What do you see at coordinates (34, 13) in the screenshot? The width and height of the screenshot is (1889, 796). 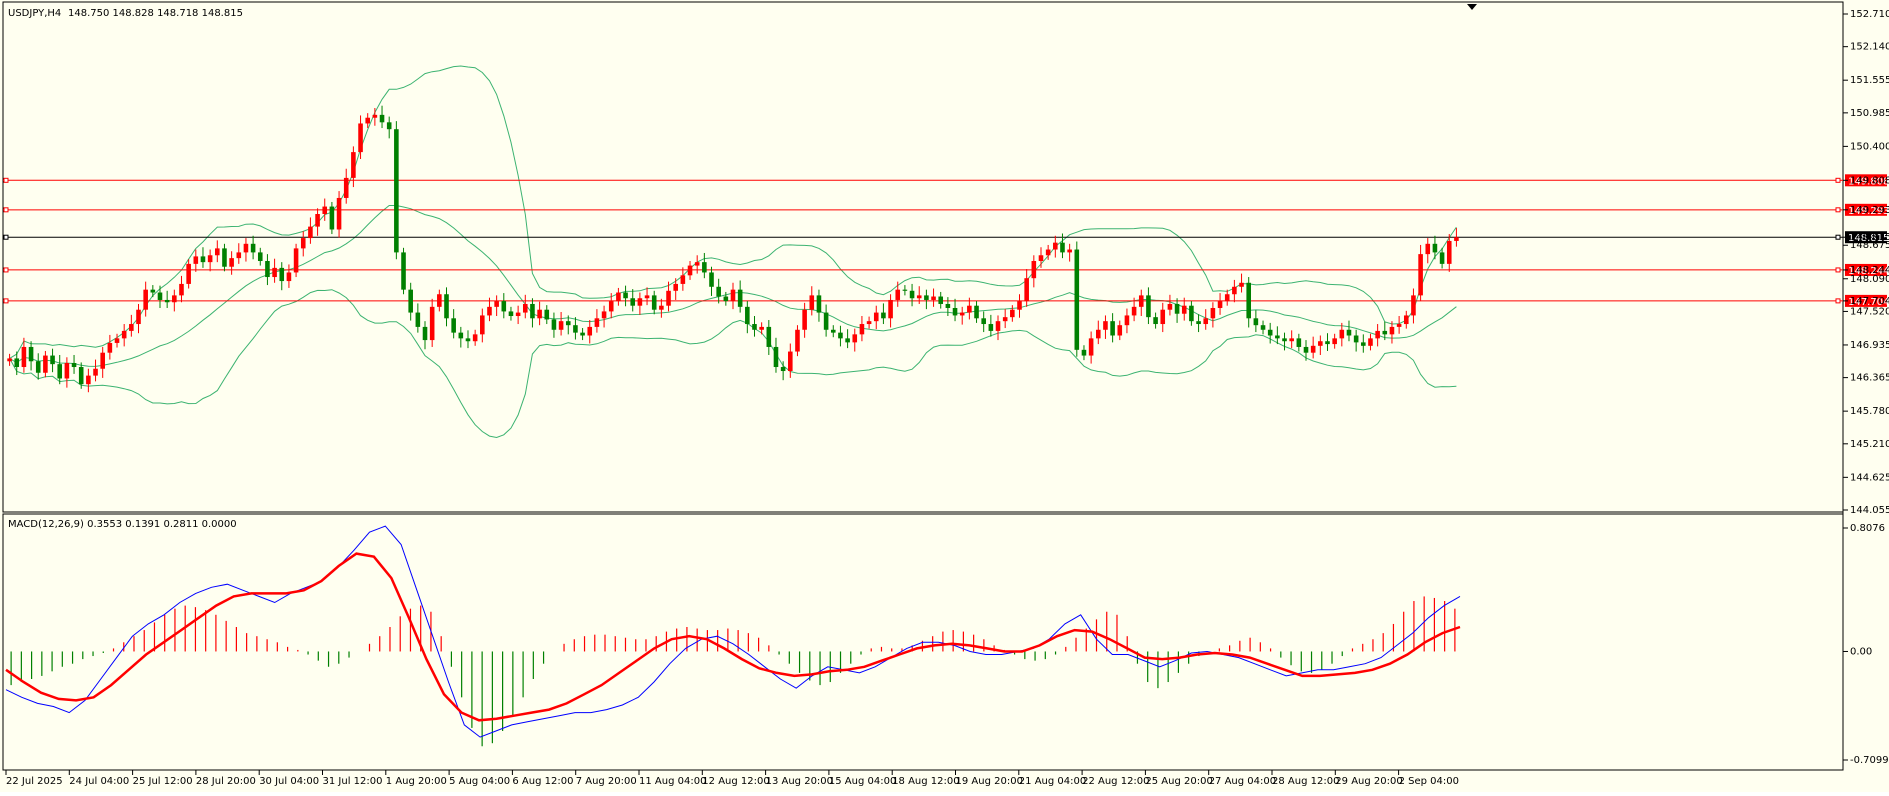 I see `symbol-label: USDJPY,H4` at bounding box center [34, 13].